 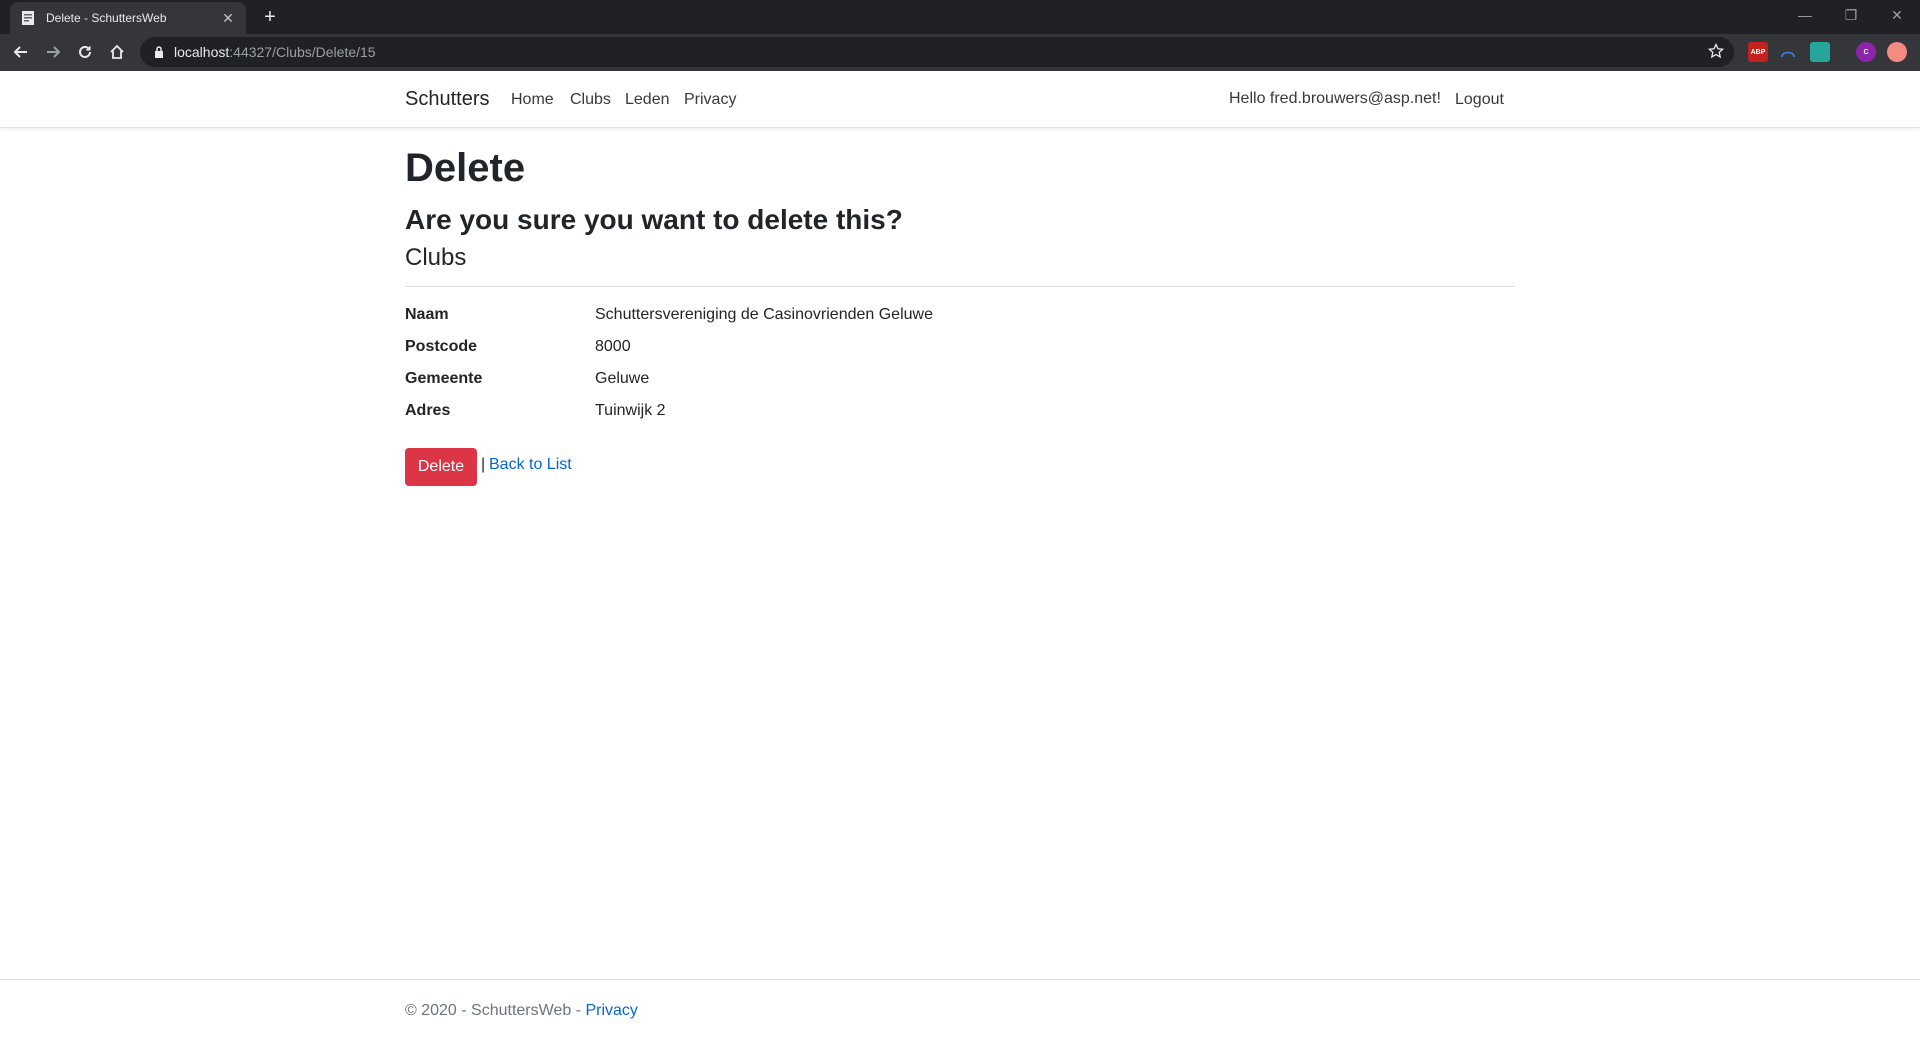 I want to click on browser-tab: Delete - SchuttersWeb ✕, so click(x=128, y=18).